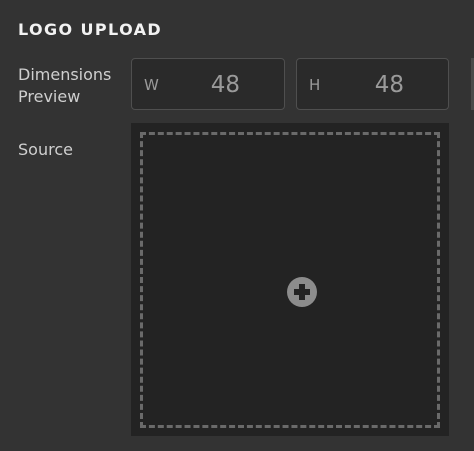 The image size is (474, 451). Describe the element at coordinates (208, 84) in the screenshot. I see `width-input: W 48` at that location.